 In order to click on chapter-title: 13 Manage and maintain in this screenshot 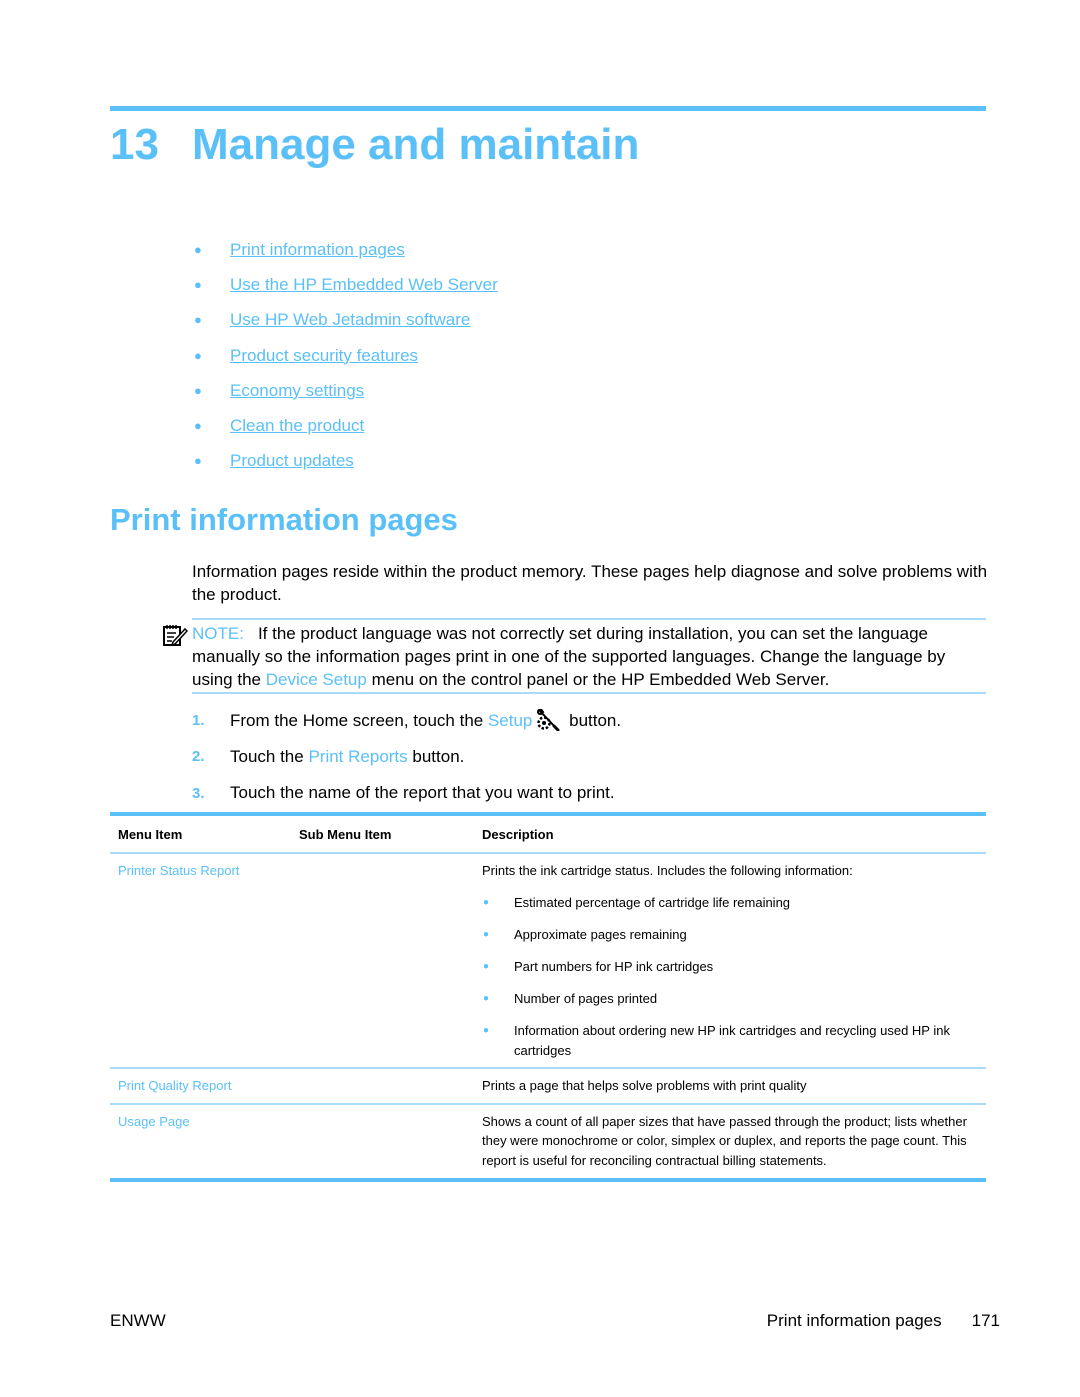, I will do `click(374, 145)`.